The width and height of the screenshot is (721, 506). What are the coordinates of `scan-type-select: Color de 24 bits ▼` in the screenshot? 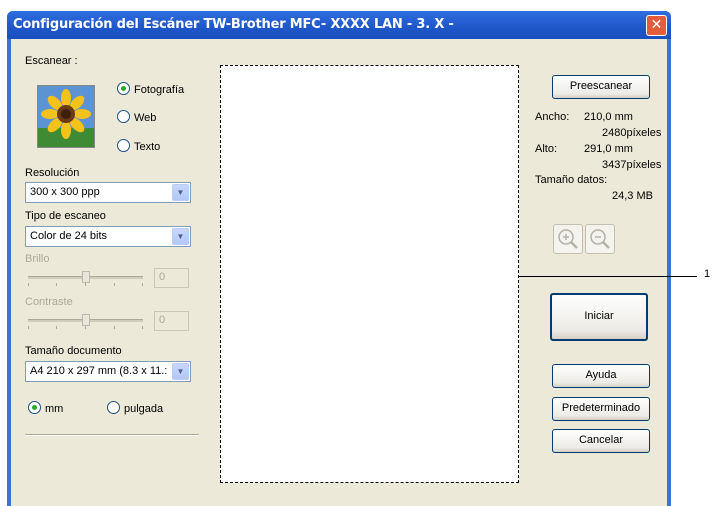 It's located at (108, 236).